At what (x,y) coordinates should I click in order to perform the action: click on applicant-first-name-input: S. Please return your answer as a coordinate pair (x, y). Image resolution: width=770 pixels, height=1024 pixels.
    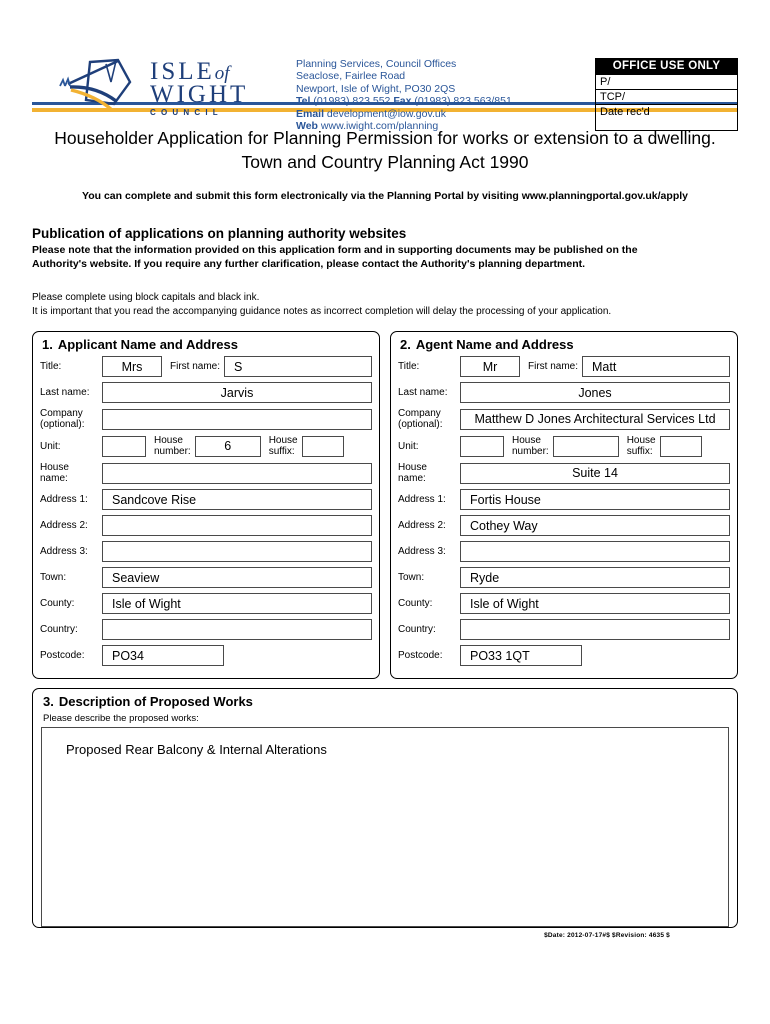
    Looking at the image, I should click on (298, 366).